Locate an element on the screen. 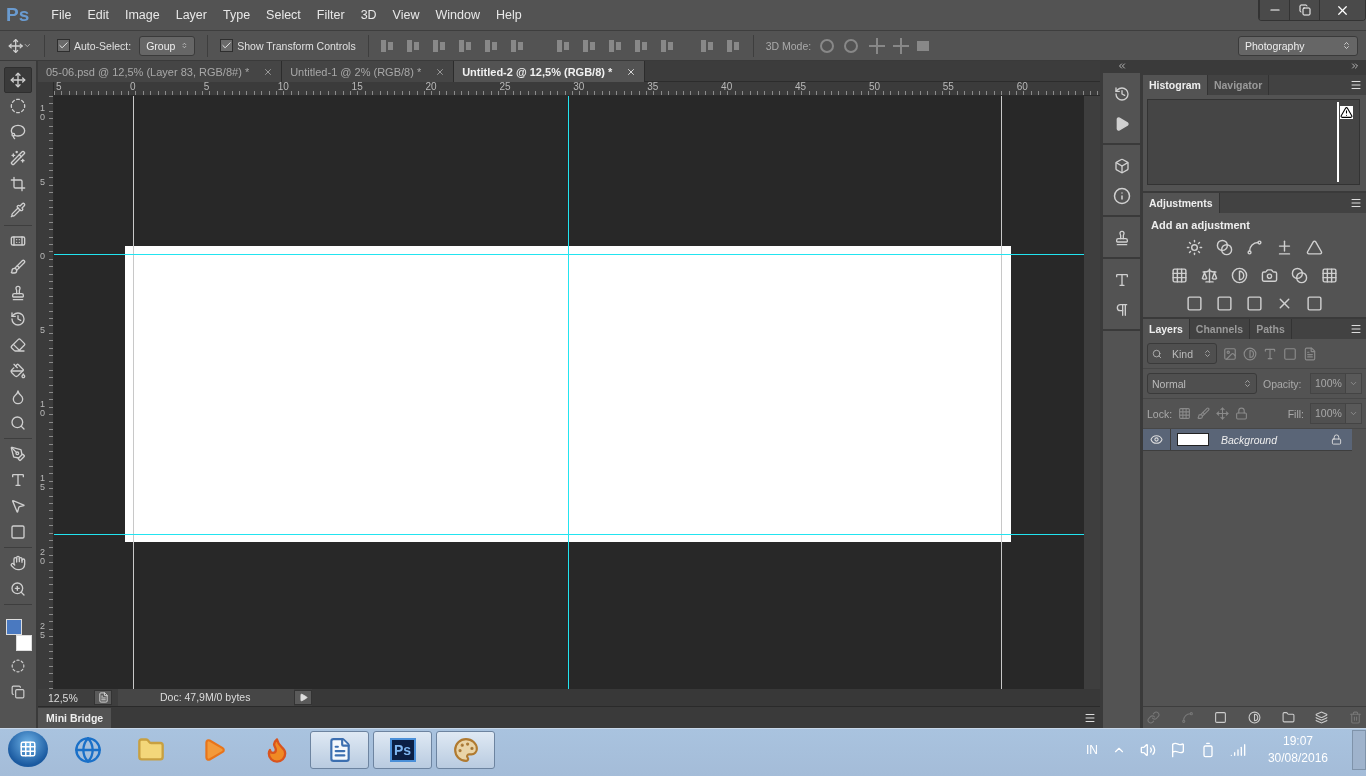 This screenshot has width=1366, height=776. zoom-level: 12,5% is located at coordinates (63, 697).